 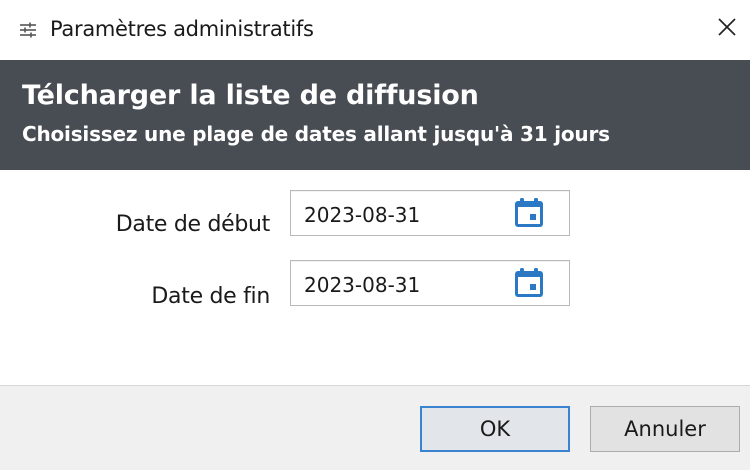 I want to click on dialog-heading: Télcharger la liste de diffusion, so click(x=250, y=95).